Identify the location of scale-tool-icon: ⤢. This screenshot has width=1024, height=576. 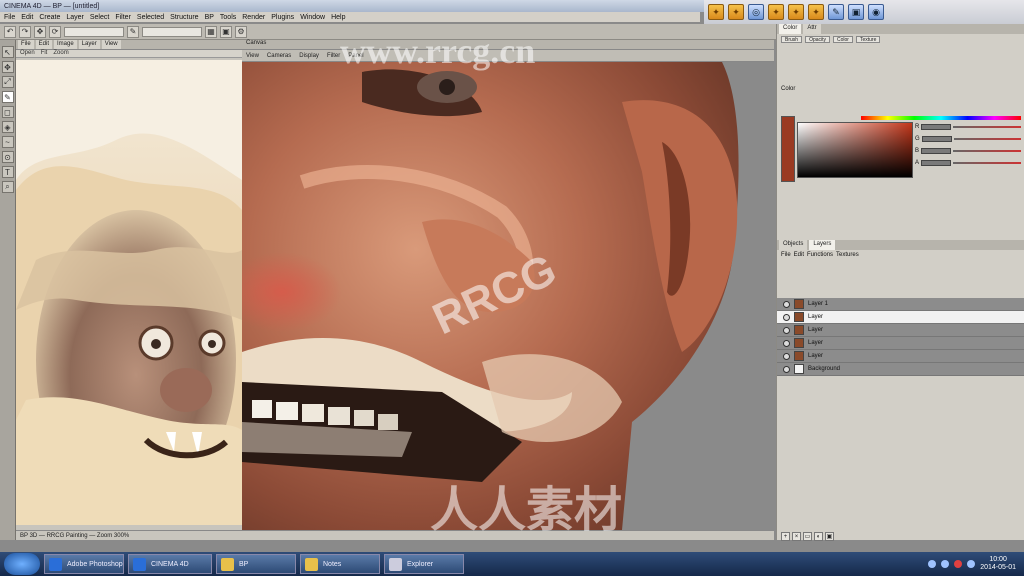
(7, 82).